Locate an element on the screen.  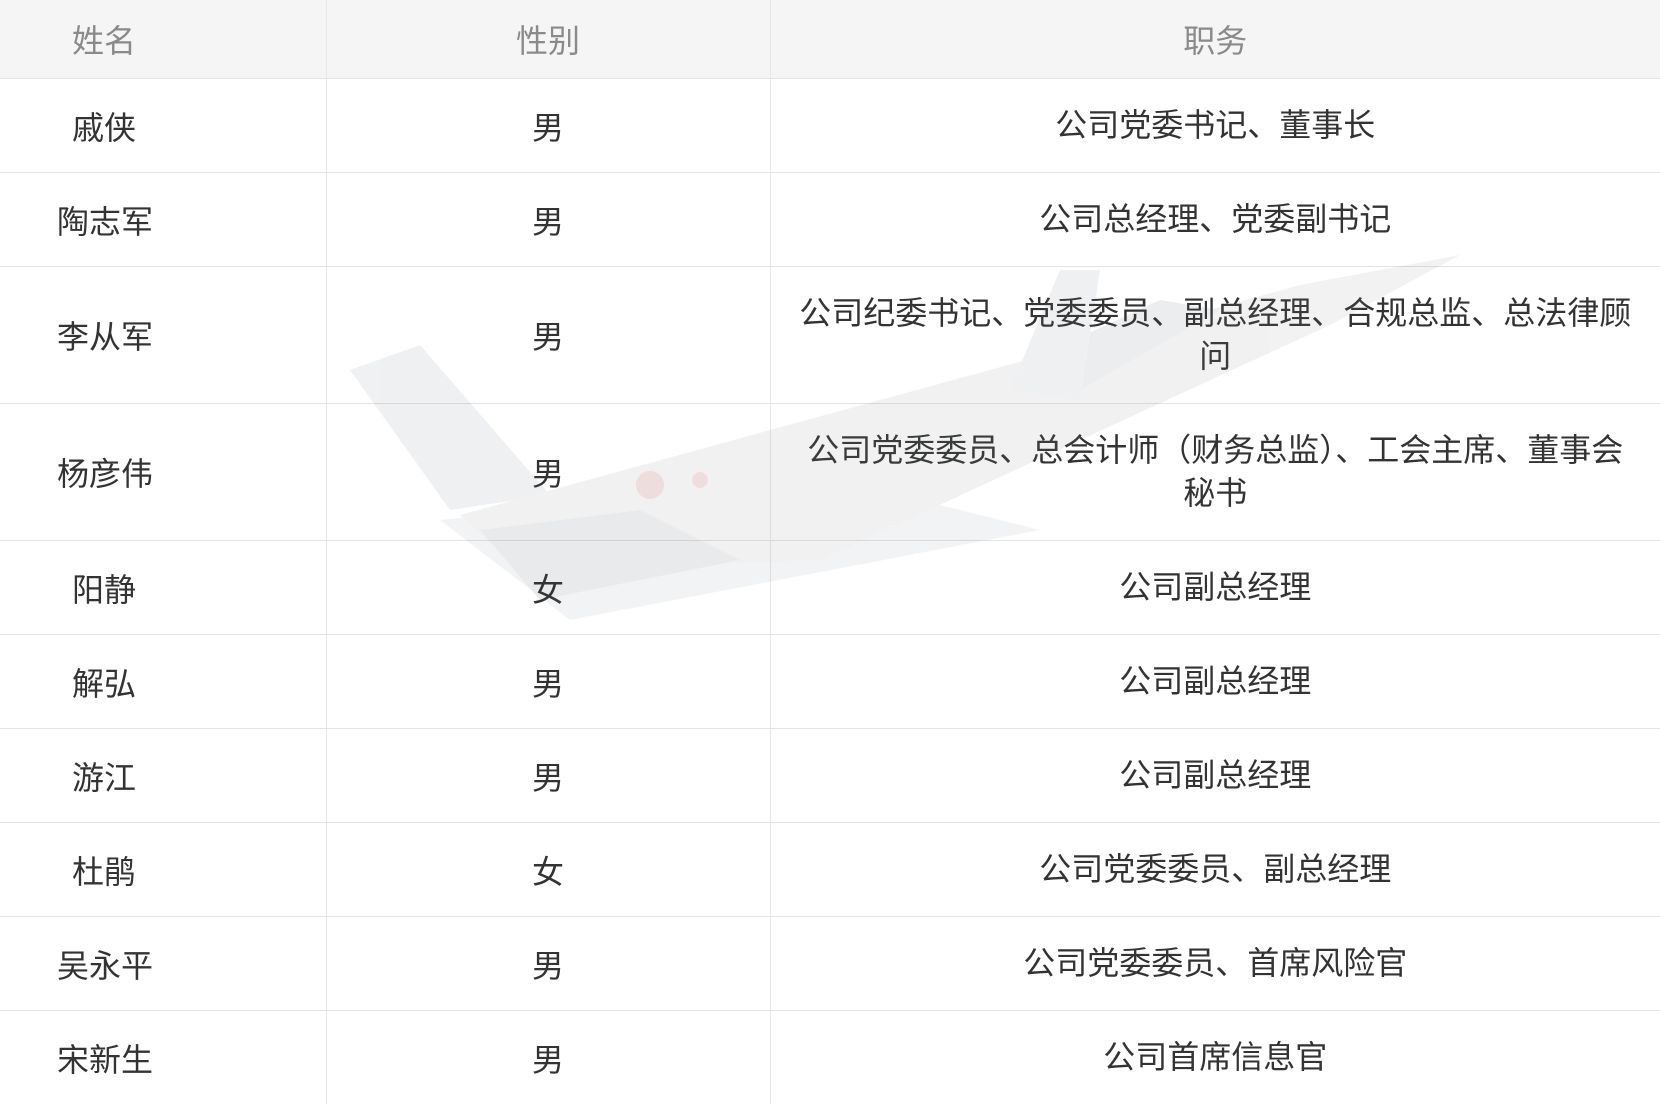
cell-name: 李从军 is located at coordinates (163, 335).